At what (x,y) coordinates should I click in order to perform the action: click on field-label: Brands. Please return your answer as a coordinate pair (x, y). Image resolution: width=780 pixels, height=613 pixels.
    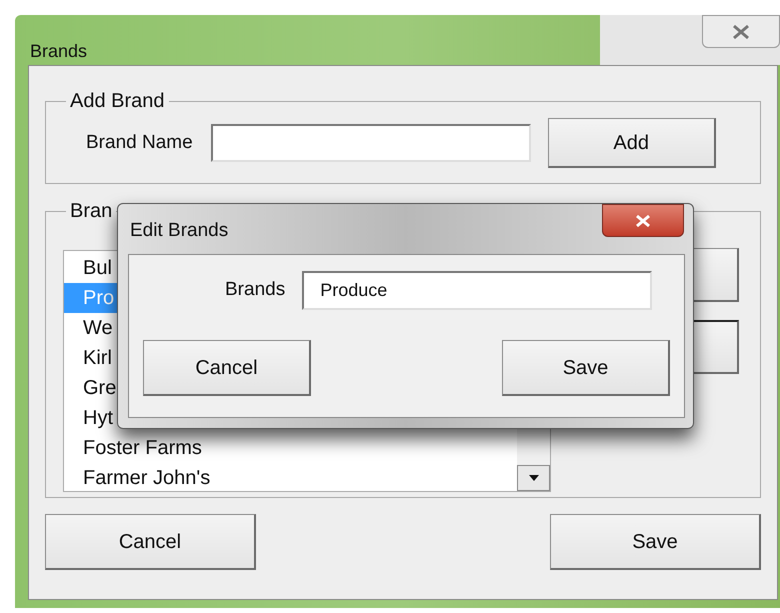
    Looking at the image, I should click on (255, 290).